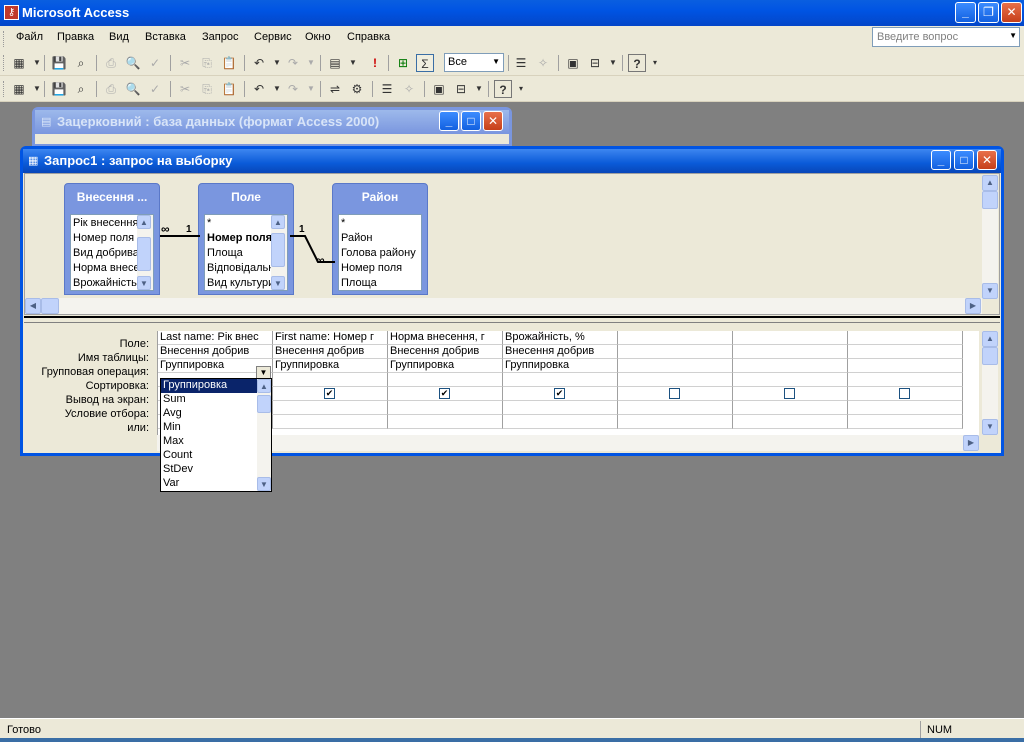 The width and height of the screenshot is (1024, 742). Describe the element at coordinates (445, 366) in the screenshot. I see `grid-cell-group: Группировка` at that location.